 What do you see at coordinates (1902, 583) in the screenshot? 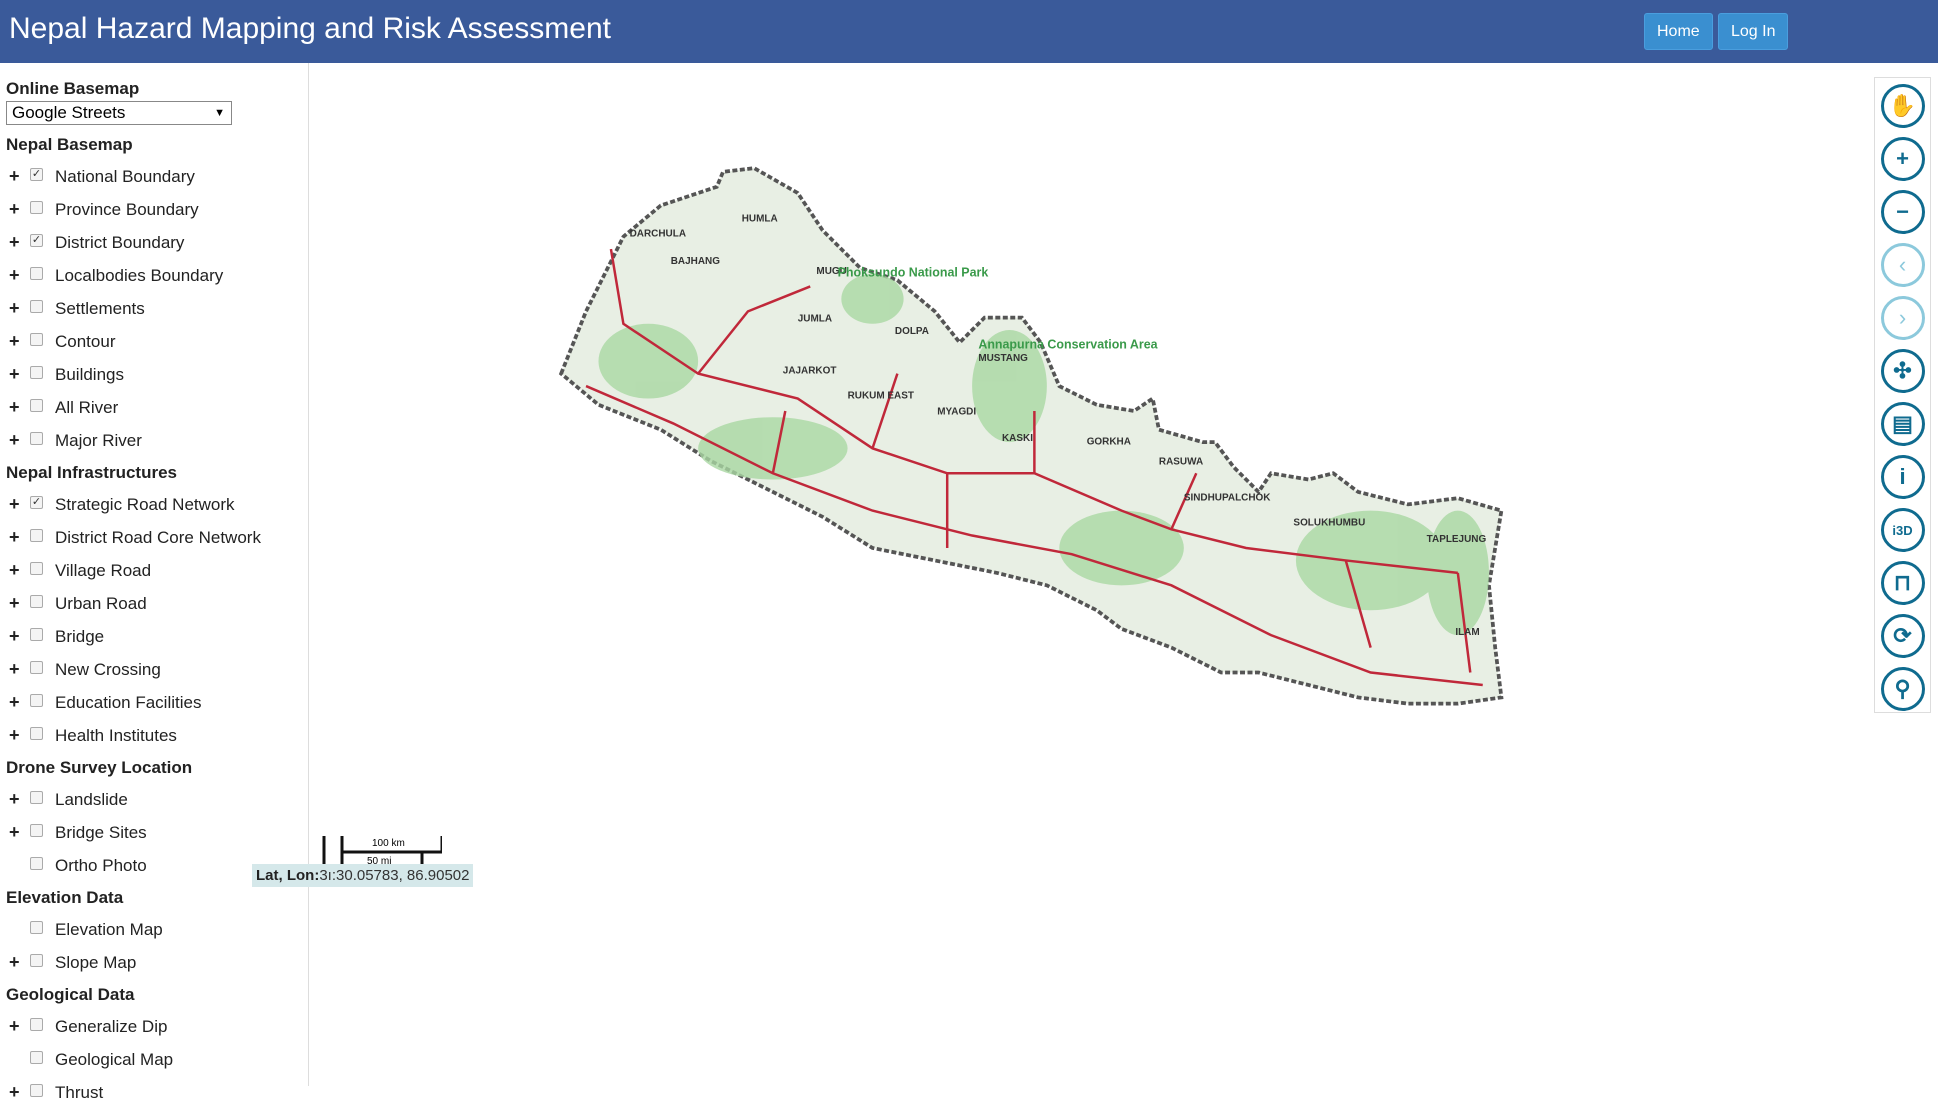
I see `bridge-icon: ⊓` at bounding box center [1902, 583].